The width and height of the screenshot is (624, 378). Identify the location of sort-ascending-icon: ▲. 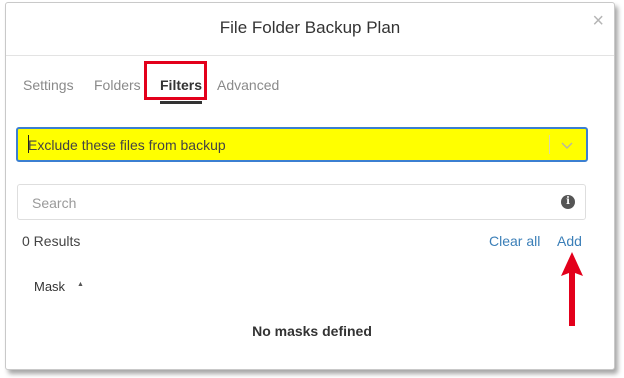
(80, 284).